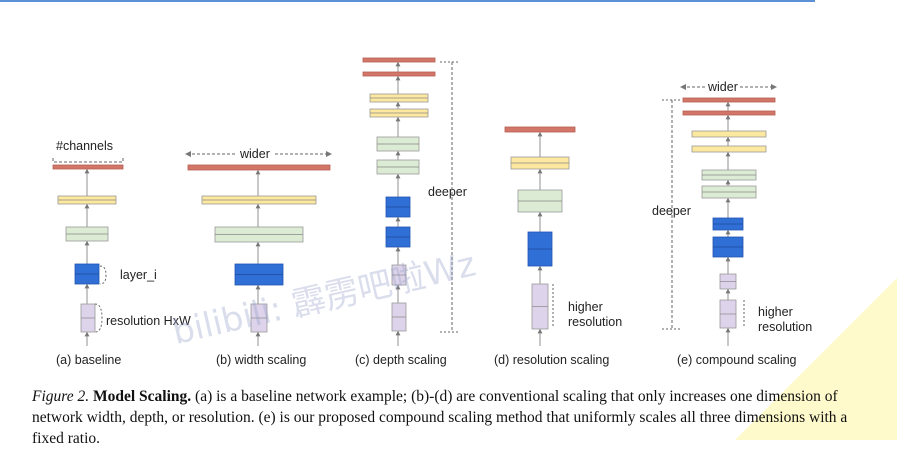  Describe the element at coordinates (551, 360) in the screenshot. I see `panel-caption-d: (d) resolution scaling` at that location.